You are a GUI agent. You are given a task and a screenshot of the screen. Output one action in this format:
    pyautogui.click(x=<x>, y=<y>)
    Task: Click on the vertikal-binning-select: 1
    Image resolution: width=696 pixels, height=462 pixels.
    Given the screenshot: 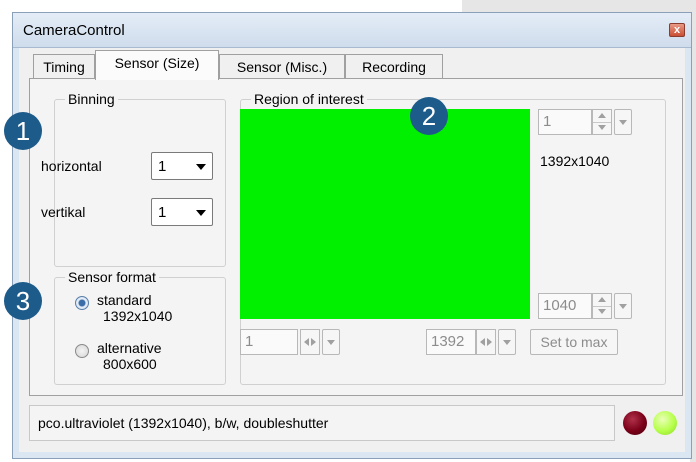 What is the action you would take?
    pyautogui.click(x=182, y=212)
    